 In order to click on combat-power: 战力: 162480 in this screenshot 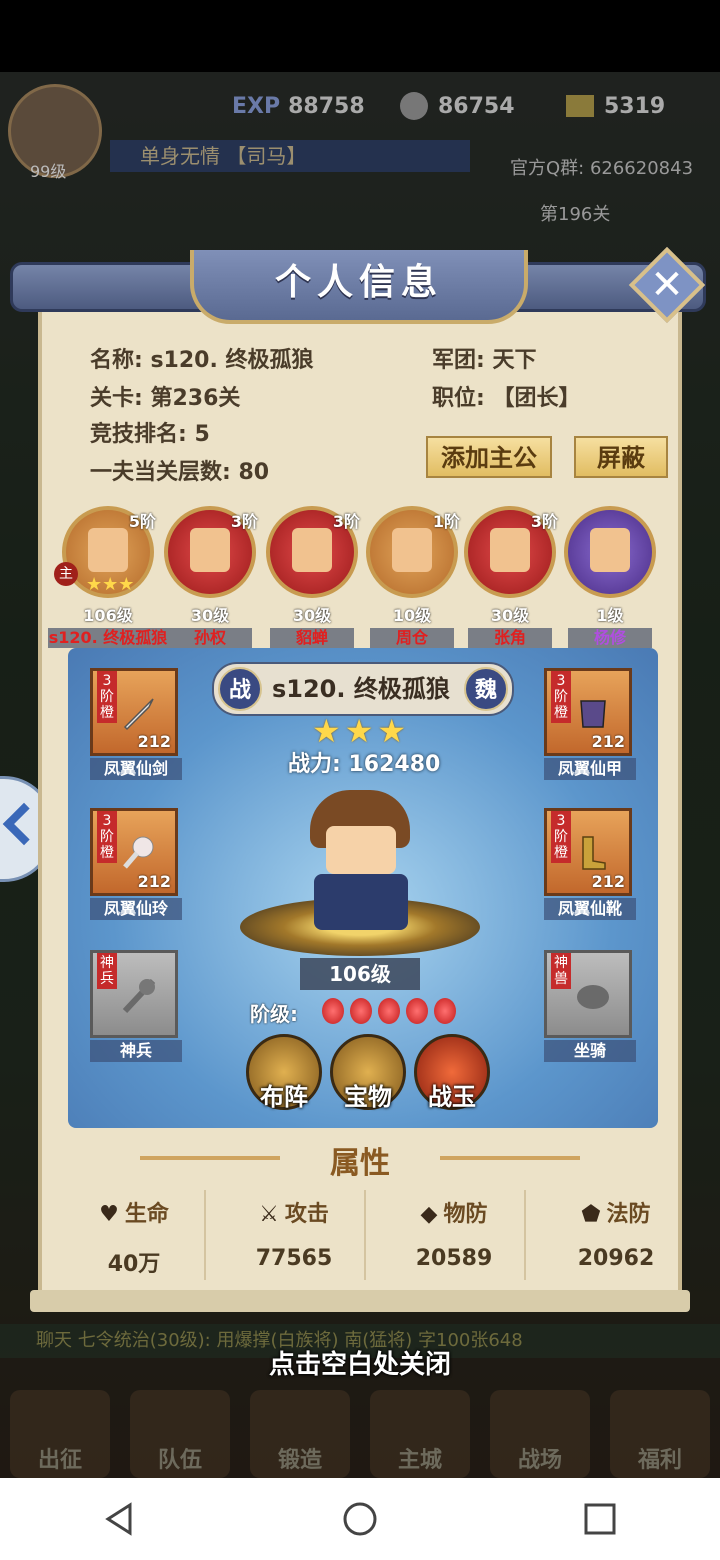, I will do `click(364, 764)`.